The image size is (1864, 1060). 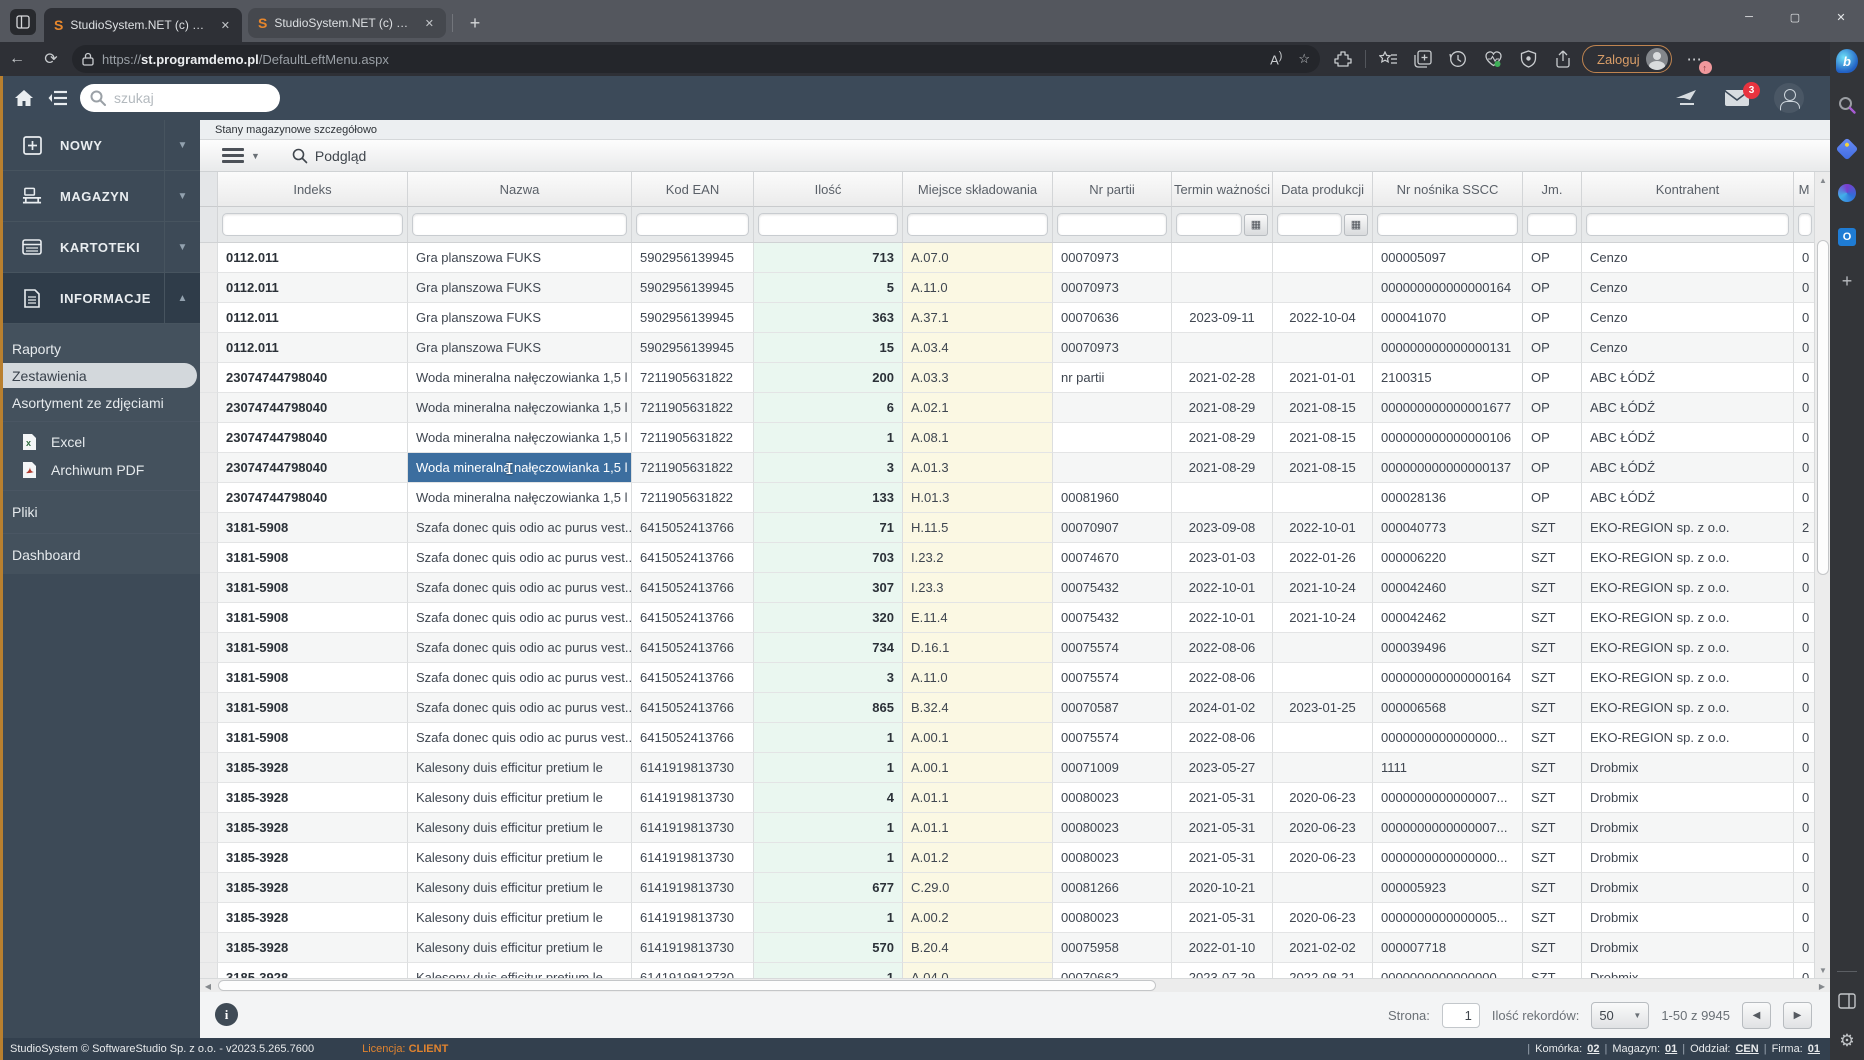 What do you see at coordinates (1528, 59) in the screenshot?
I see `web-capture-icon` at bounding box center [1528, 59].